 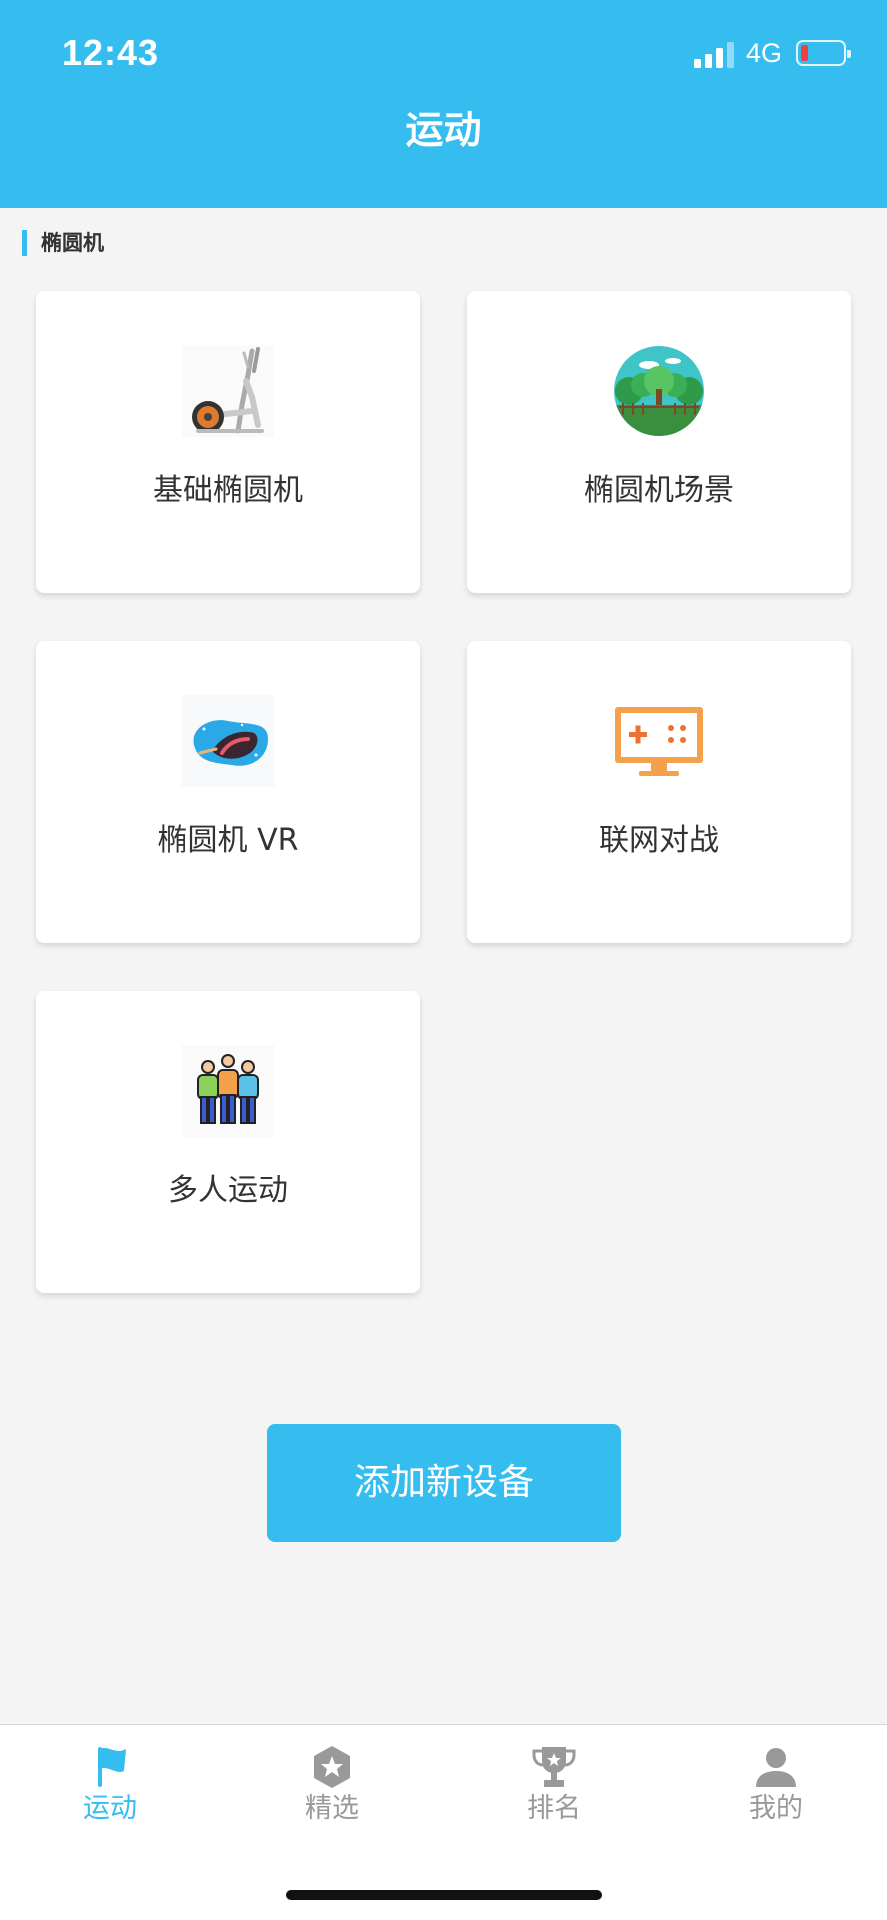 What do you see at coordinates (228, 1142) in the screenshot?
I see `card-multiplayer: 多人运动` at bounding box center [228, 1142].